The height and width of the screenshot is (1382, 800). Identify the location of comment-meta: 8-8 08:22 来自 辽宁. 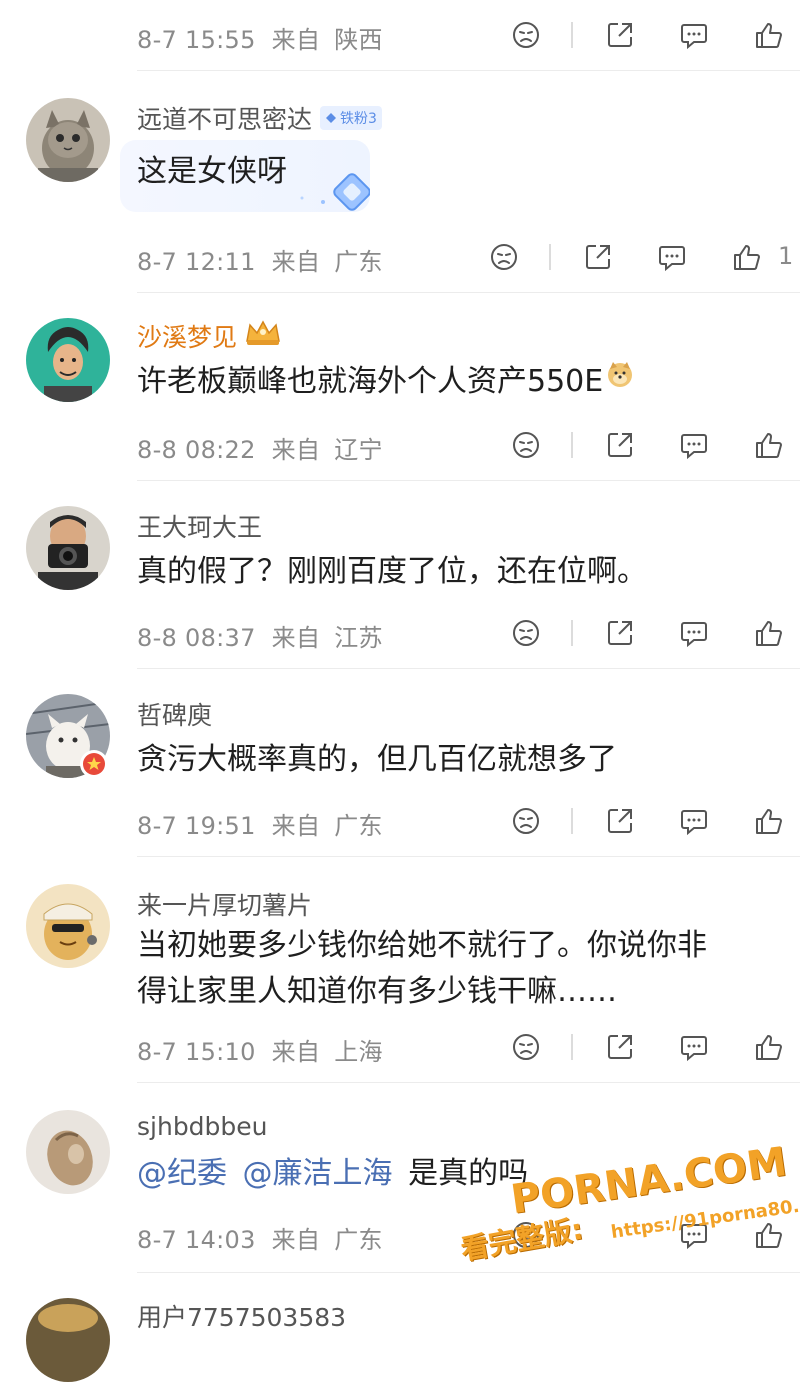
(260, 447).